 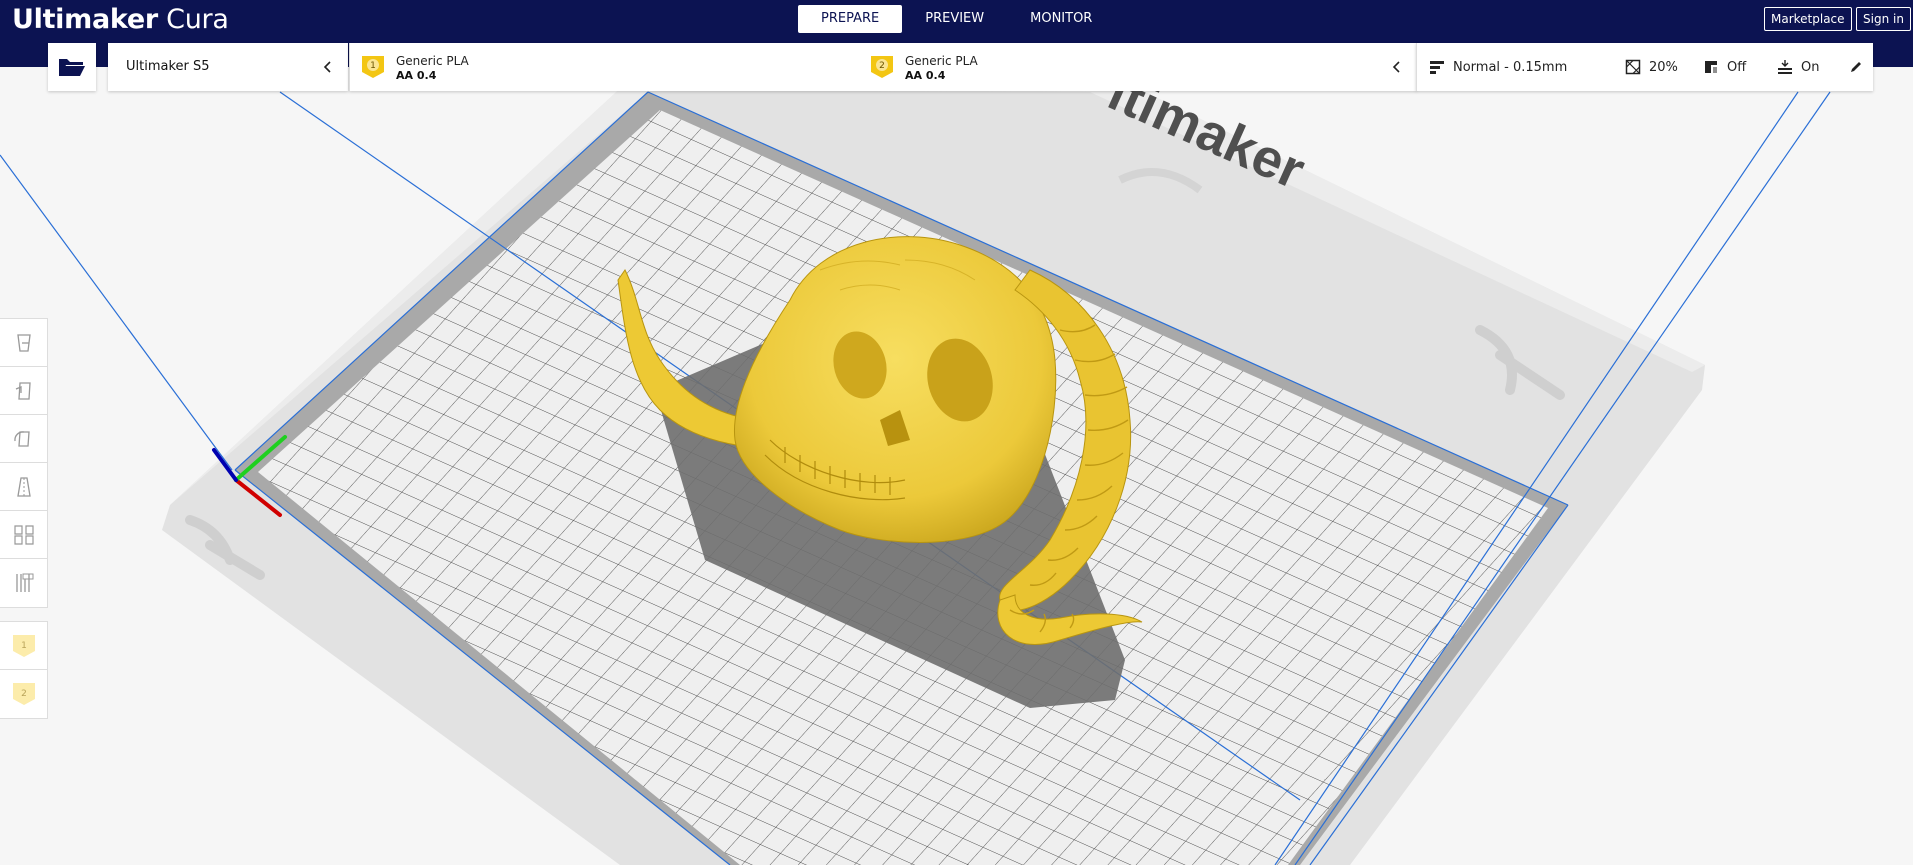 What do you see at coordinates (85, 19) in the screenshot?
I see `brand-name: Ultimaker` at bounding box center [85, 19].